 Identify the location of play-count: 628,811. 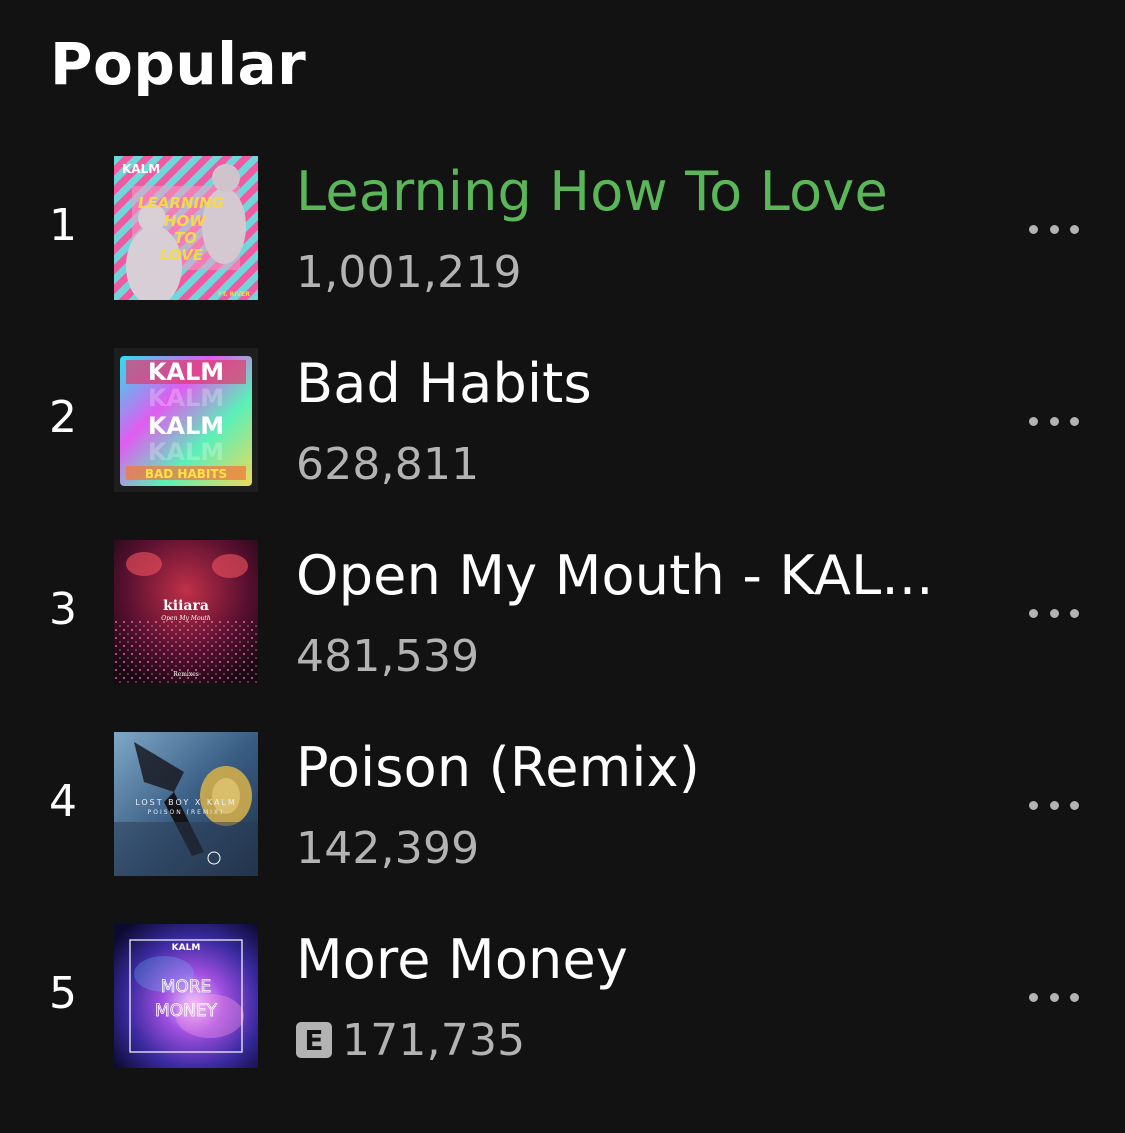
(388, 464).